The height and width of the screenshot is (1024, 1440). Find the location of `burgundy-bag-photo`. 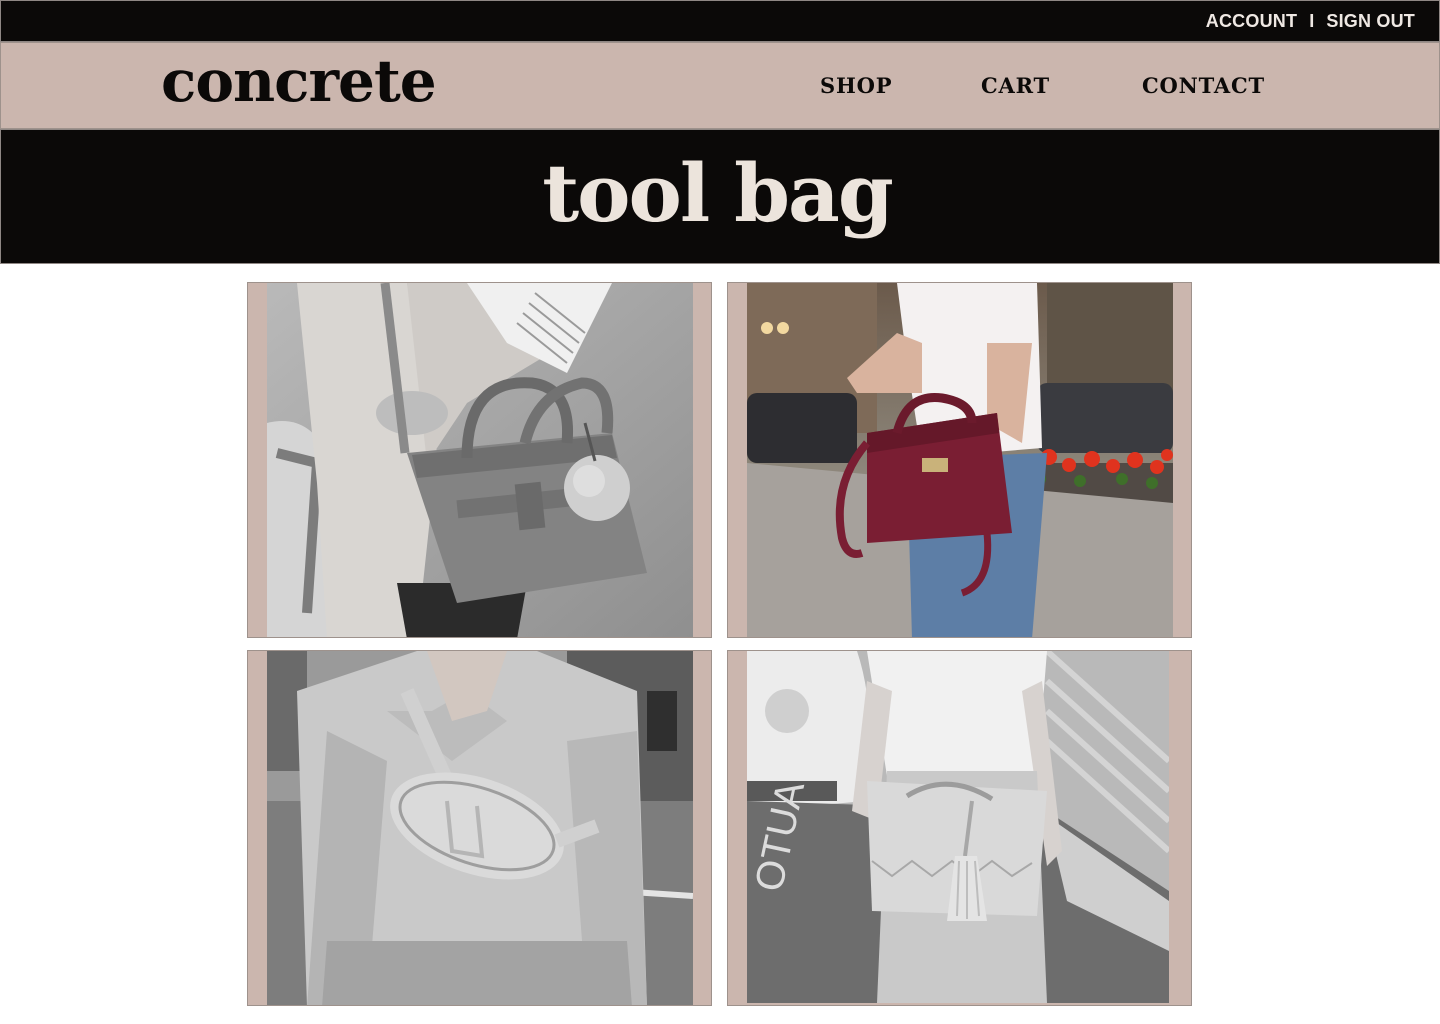

burgundy-bag-photo is located at coordinates (960, 460).